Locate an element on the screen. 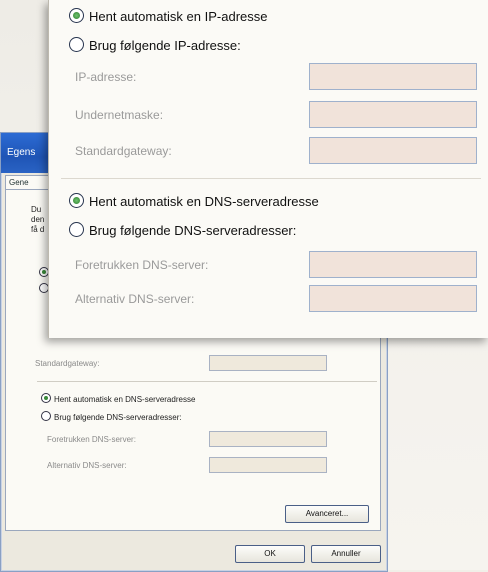 The height and width of the screenshot is (572, 488). manual-dns-label-back: Brug følgende DNS-serveradresser: is located at coordinates (118, 417).